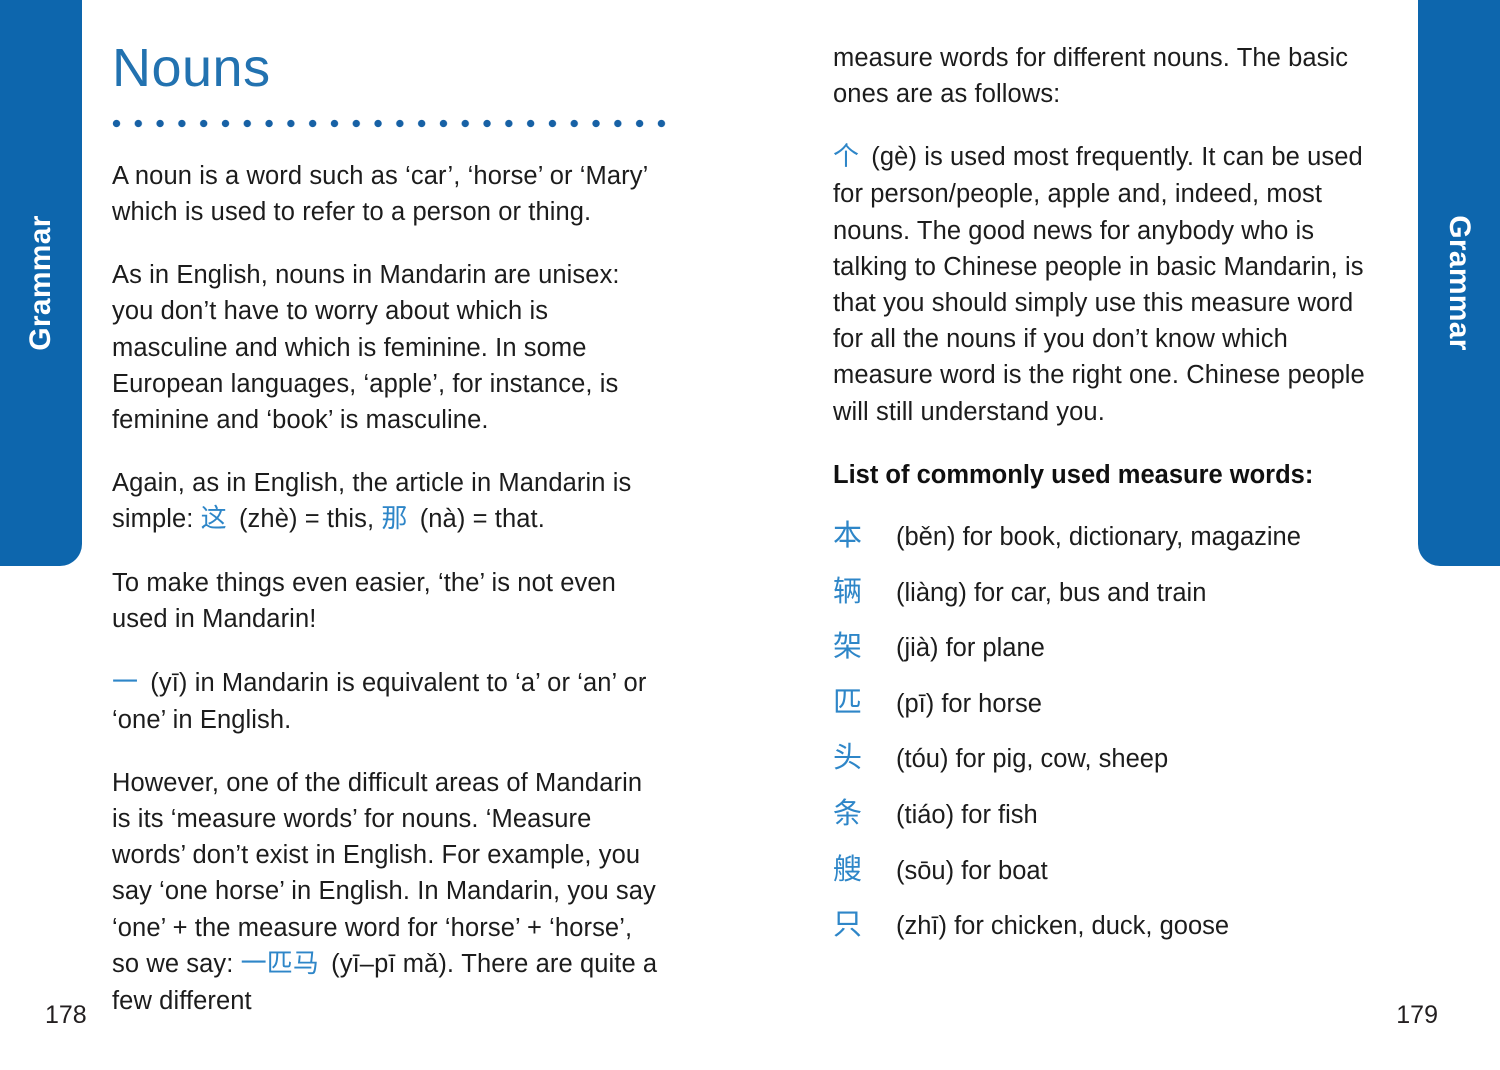 Image resolution: width=1500 pixels, height=1070 pixels. I want to click on list-item: 只 (zhī) for chicken, duck, goose, so click(1111, 924).